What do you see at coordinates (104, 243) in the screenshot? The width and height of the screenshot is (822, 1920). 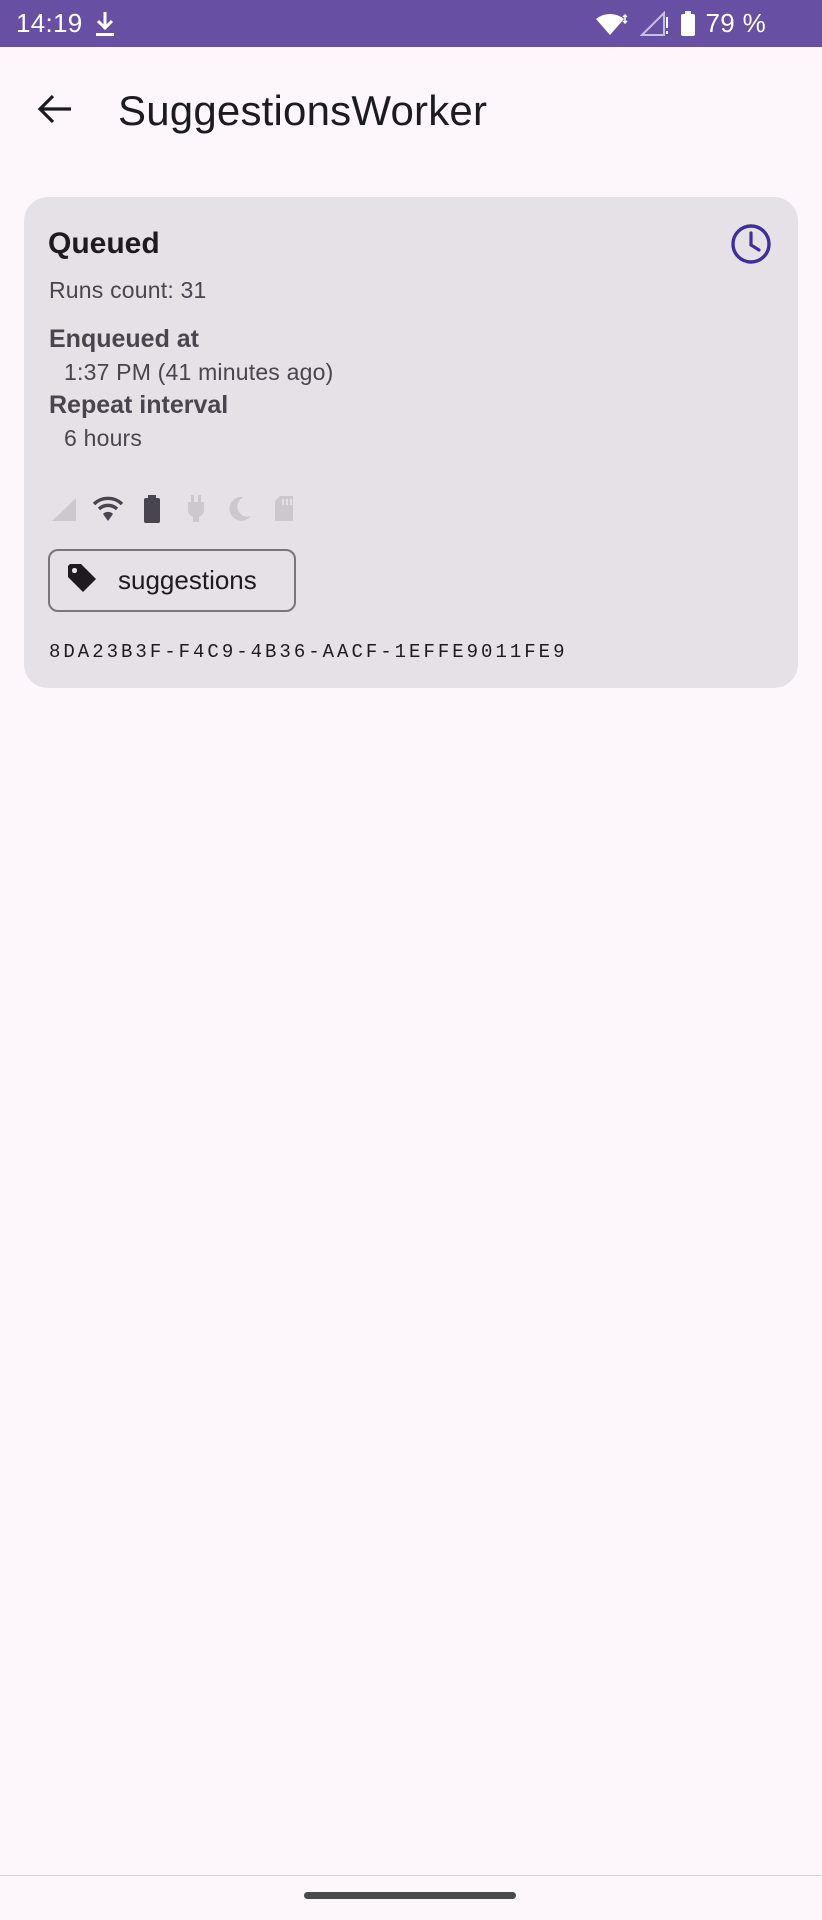 I see `work-state: Queued` at bounding box center [104, 243].